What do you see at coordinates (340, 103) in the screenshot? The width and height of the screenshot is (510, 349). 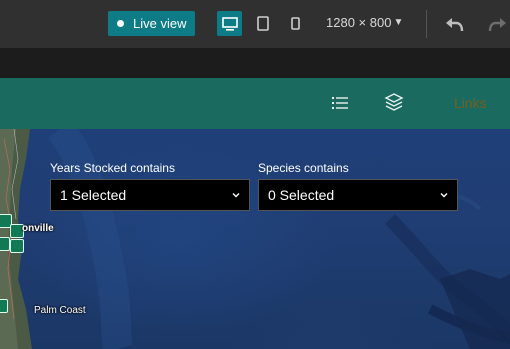 I see `list-icon` at bounding box center [340, 103].